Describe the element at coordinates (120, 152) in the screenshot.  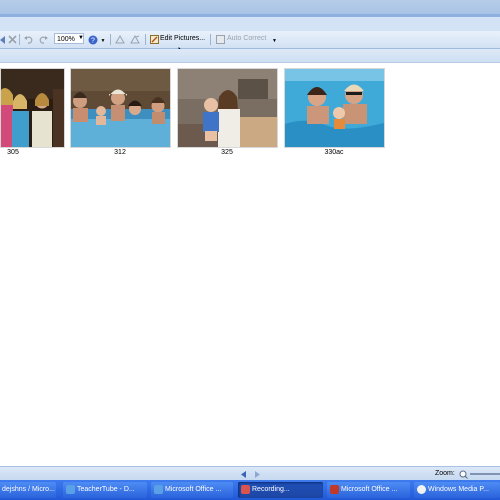
I see `thumbnail-caption: 312` at that location.